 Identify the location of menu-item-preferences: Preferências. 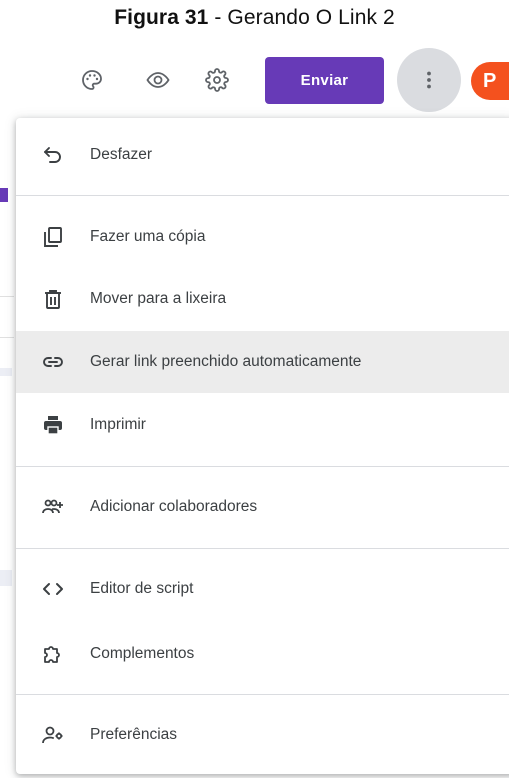
(262, 735).